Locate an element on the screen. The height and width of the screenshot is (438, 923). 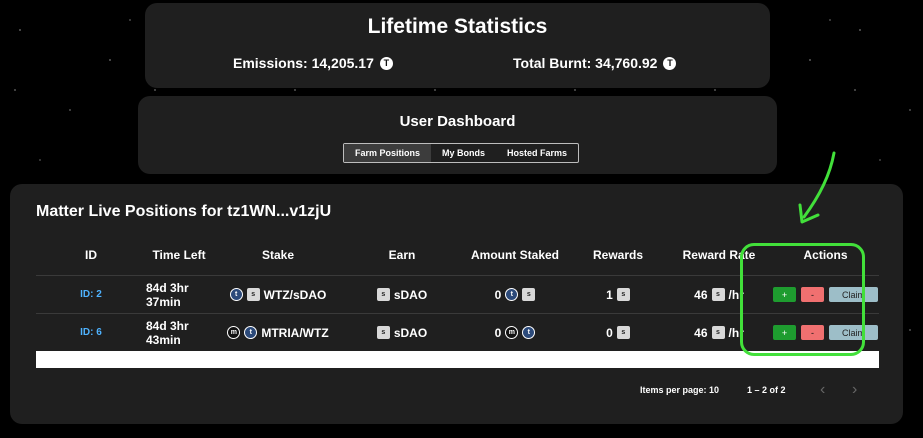
column-header-rewards: Rewards is located at coordinates (618, 255).